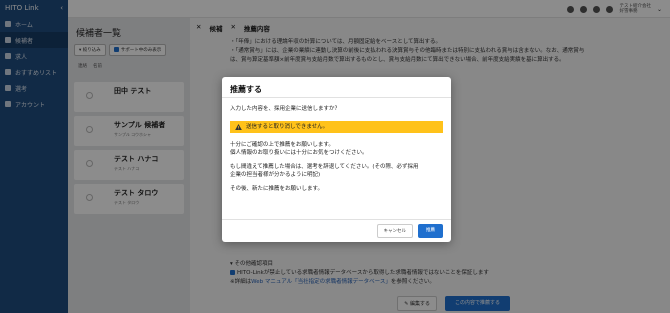 This screenshot has height=313, width=670. What do you see at coordinates (287, 127) in the screenshot?
I see `warning-text: 送信すると取り消しできません。` at bounding box center [287, 127].